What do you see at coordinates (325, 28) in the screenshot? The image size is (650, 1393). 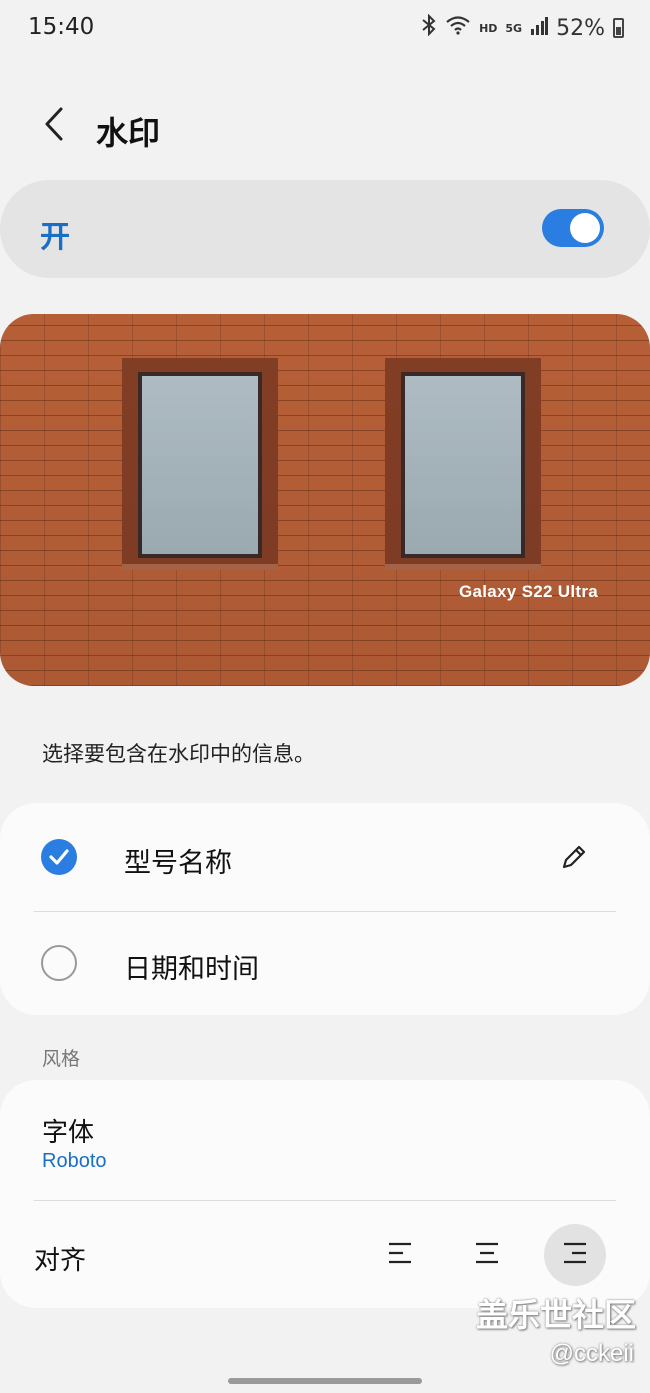 I see `status-bar: 15:40 HD 5G 52%` at bounding box center [325, 28].